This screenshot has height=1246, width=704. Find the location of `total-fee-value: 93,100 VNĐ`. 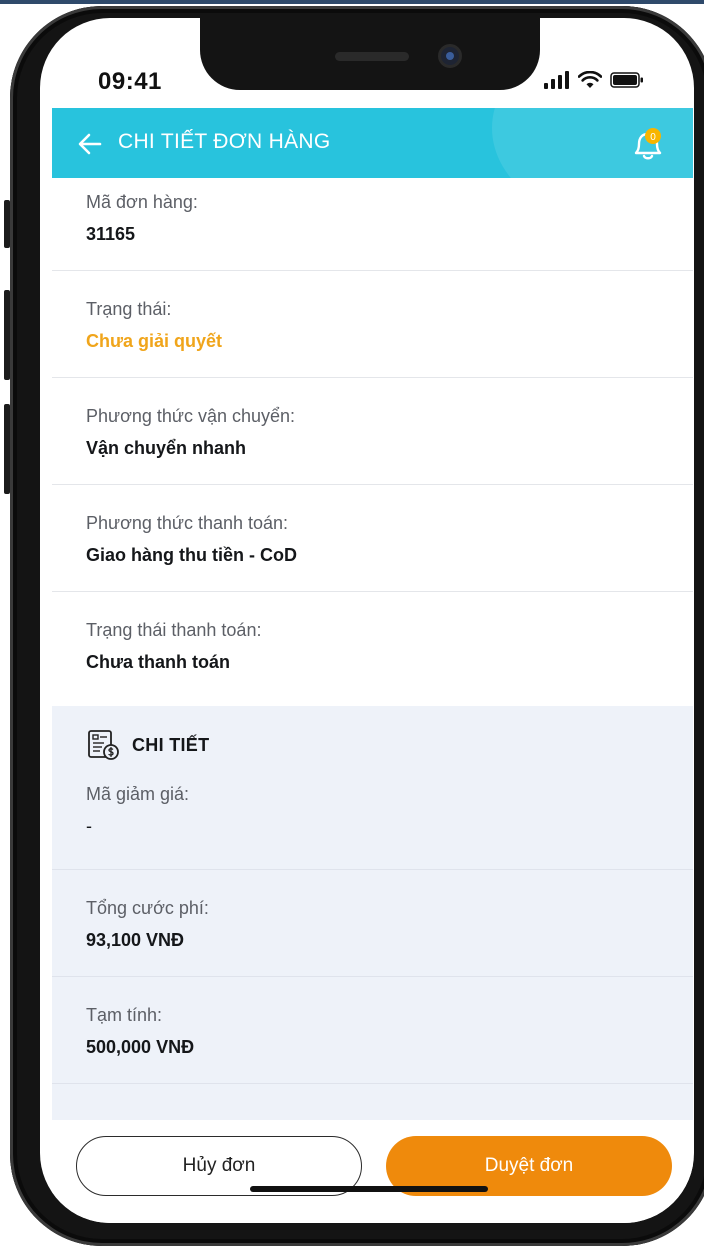

total-fee-value: 93,100 VNĐ is located at coordinates (135, 940).